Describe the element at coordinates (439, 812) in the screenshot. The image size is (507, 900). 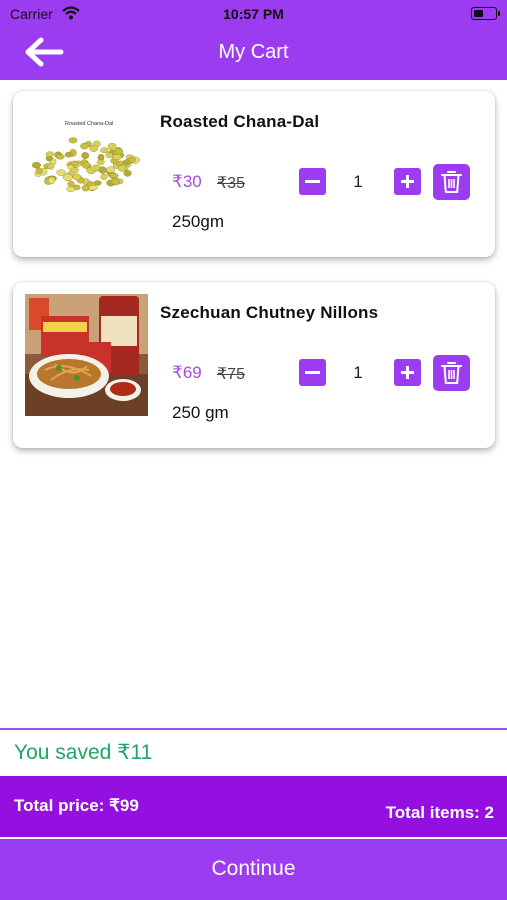
I see `total-items: Total items: 2` at that location.